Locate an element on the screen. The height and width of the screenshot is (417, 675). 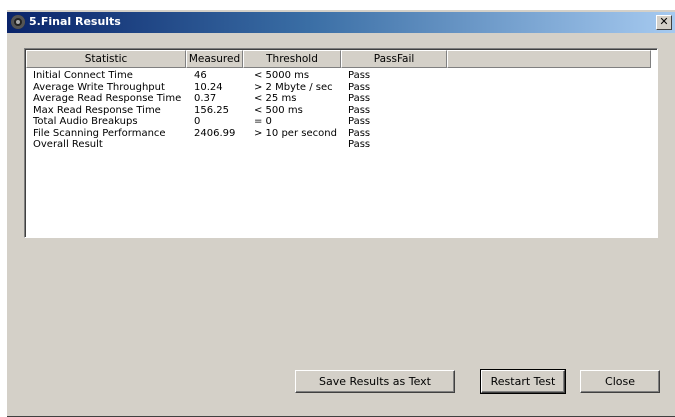
cell-threshold: > 10 per second is located at coordinates (295, 133).